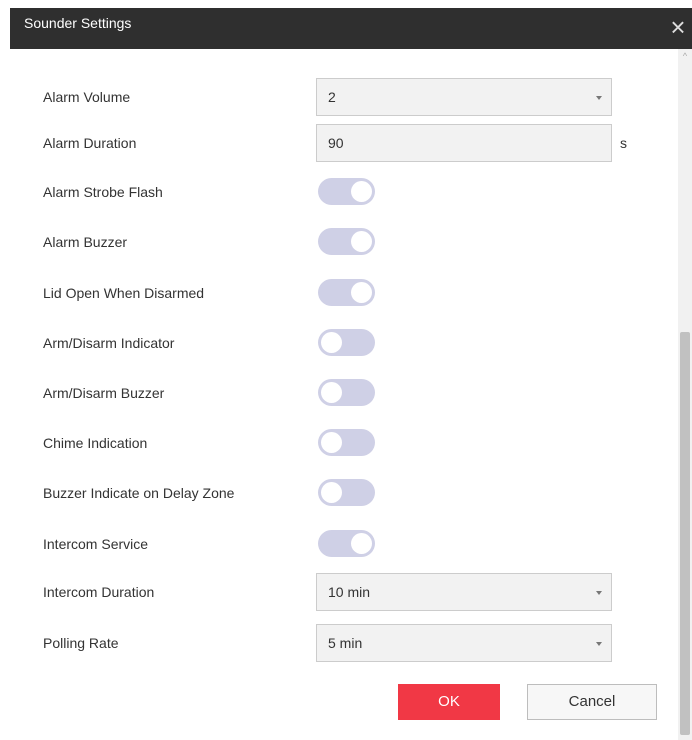  Describe the element at coordinates (346, 392) in the screenshot. I see `arm-disarm-buzzer-toggle` at that location.